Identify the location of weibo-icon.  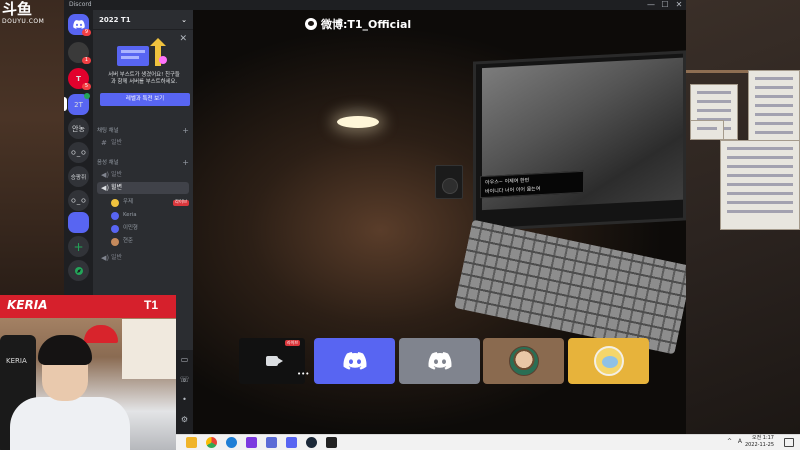
(311, 24).